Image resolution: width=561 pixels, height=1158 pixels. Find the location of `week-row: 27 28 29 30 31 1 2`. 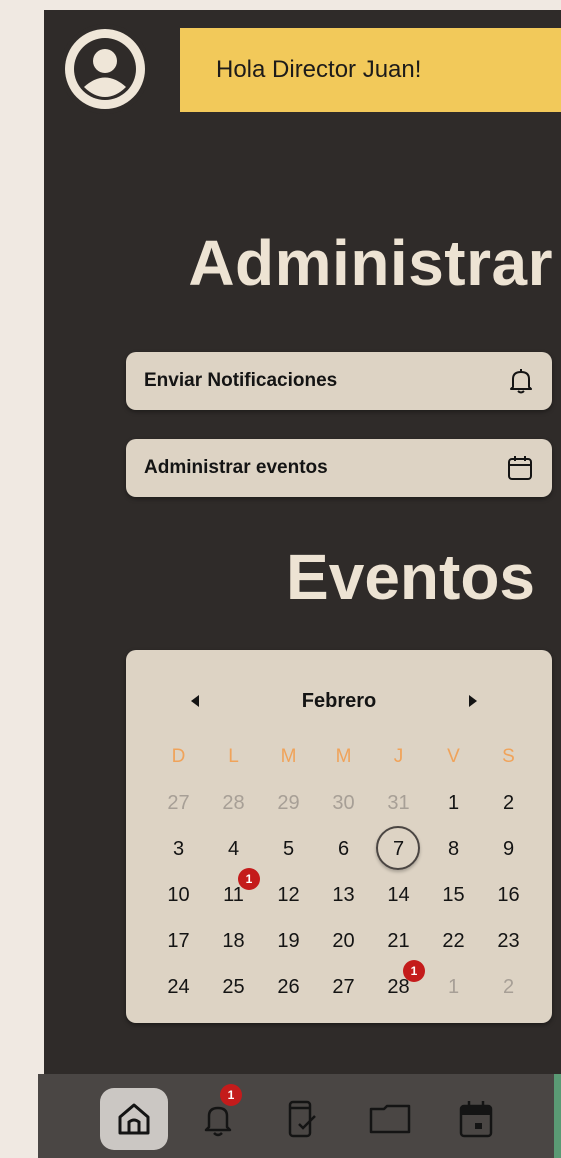

week-row: 27 28 29 30 31 1 2 is located at coordinates (343, 803).